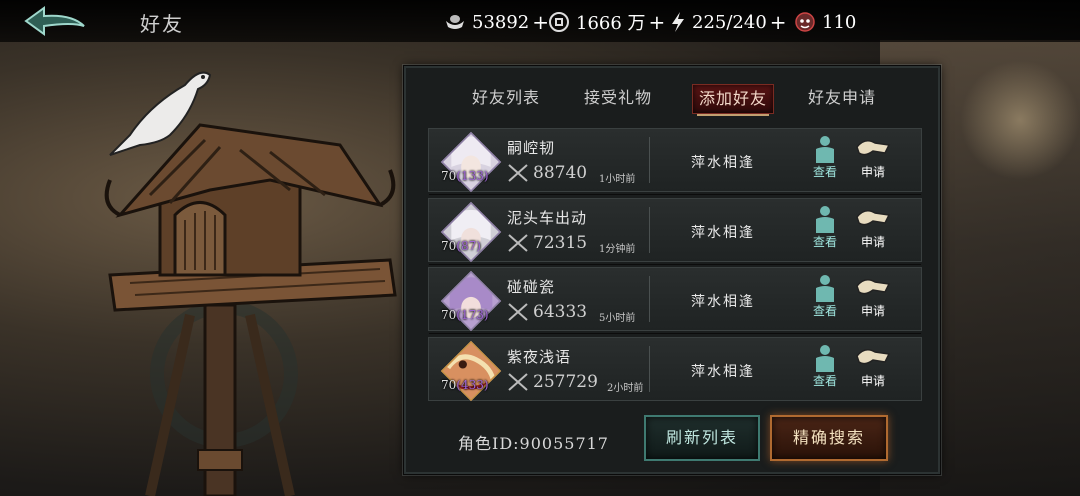 The image size is (1080, 496). I want to click on player-name: 紫夜浅语, so click(539, 356).